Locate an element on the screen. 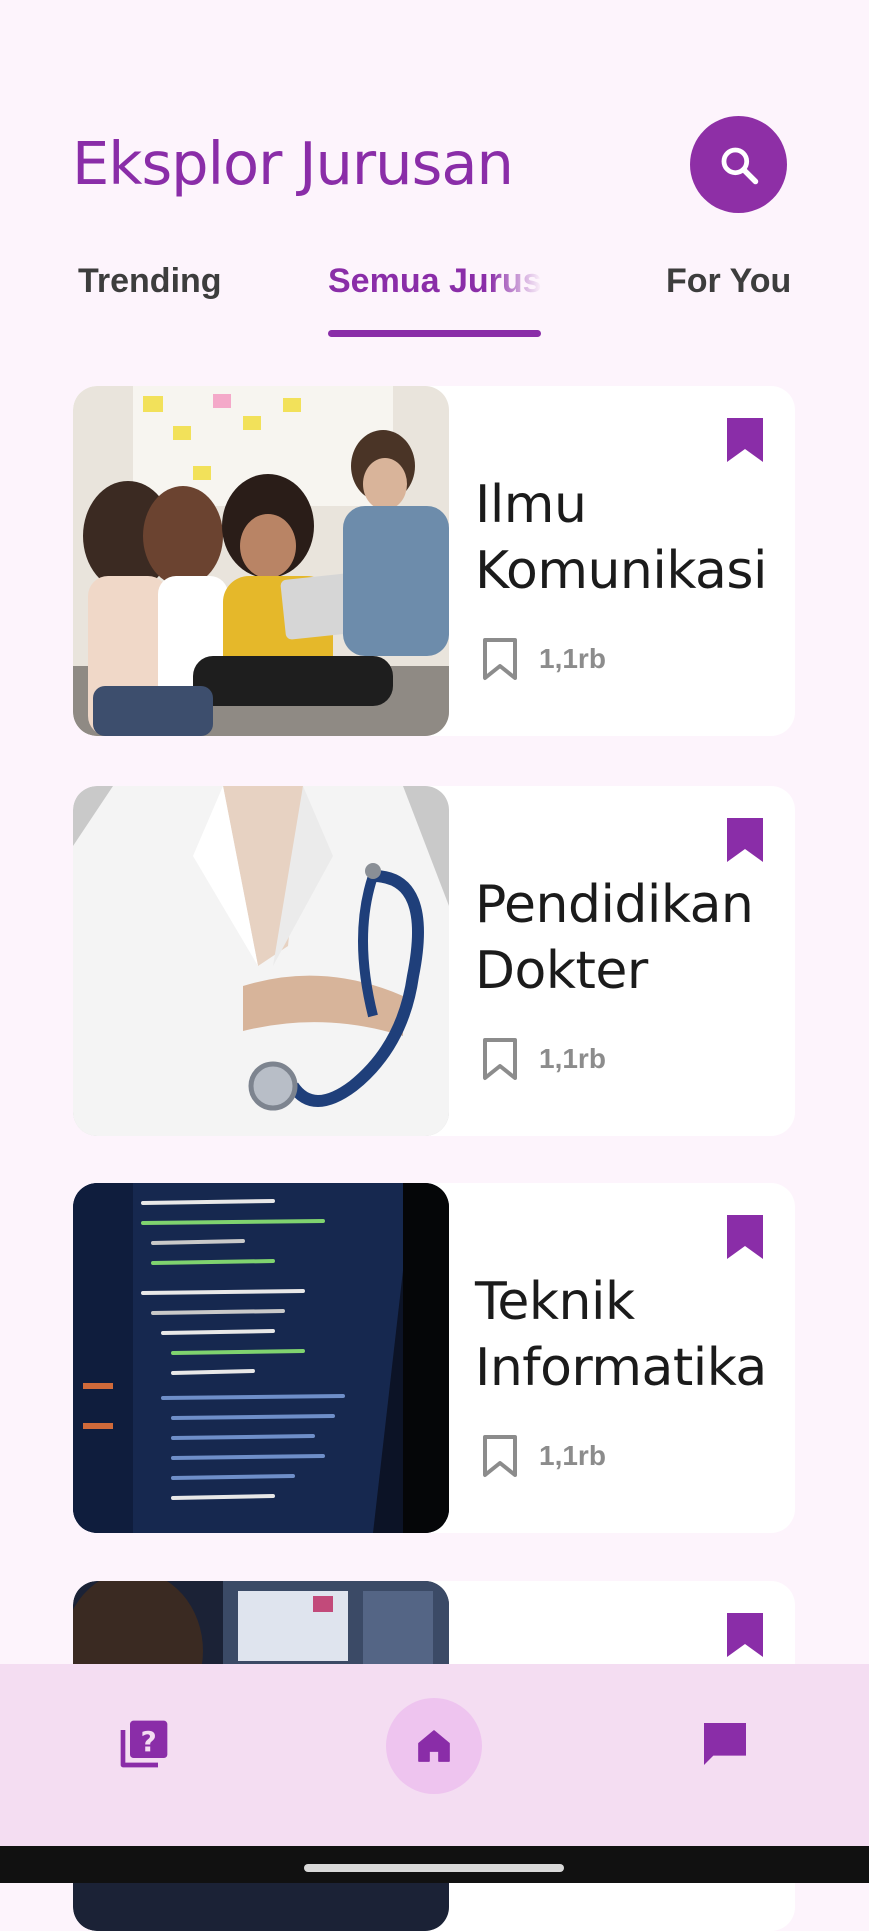 The width and height of the screenshot is (869, 1931). tab-semua-jurusan: Semua Jurusan is located at coordinates (435, 281).